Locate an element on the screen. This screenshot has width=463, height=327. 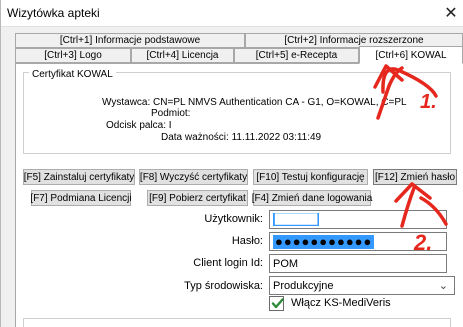
tab-license: [Ctrl+4] Licencja is located at coordinates (182, 55).